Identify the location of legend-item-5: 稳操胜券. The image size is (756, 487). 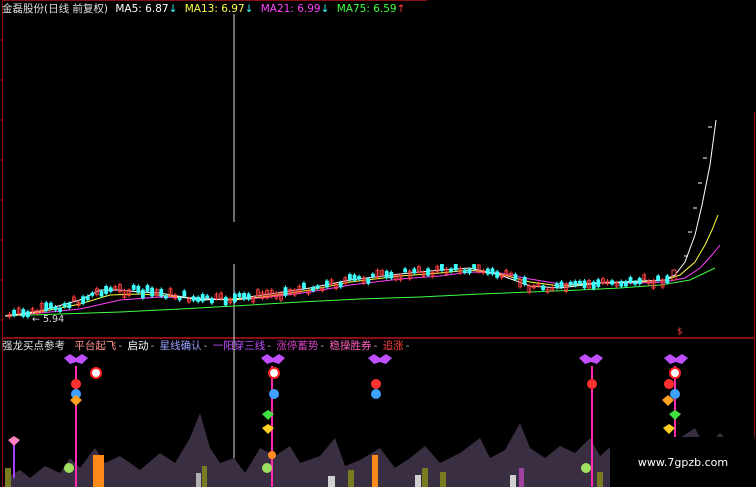
(350, 346).